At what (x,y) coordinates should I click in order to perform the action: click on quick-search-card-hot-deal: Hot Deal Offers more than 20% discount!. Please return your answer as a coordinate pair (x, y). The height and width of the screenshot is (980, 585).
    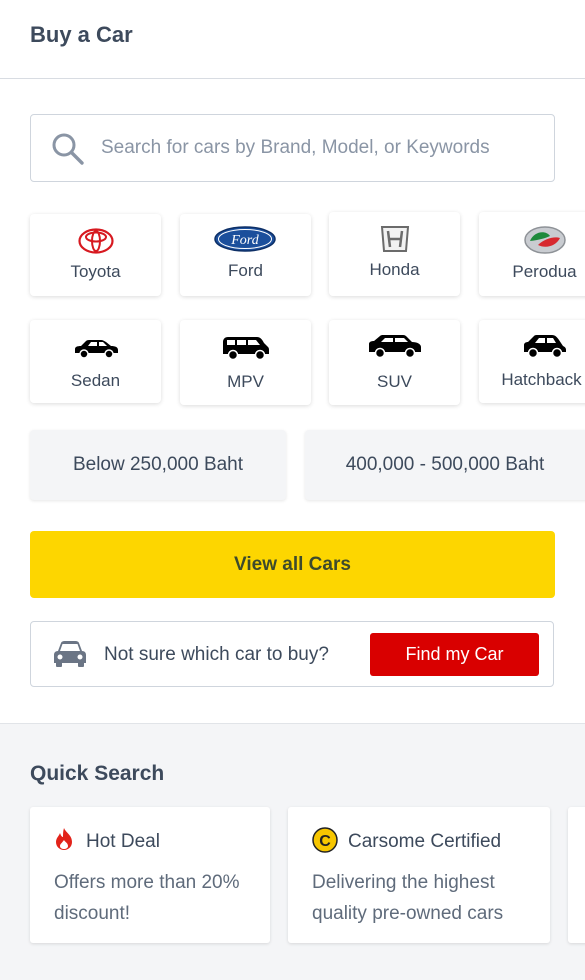
    Looking at the image, I should click on (150, 875).